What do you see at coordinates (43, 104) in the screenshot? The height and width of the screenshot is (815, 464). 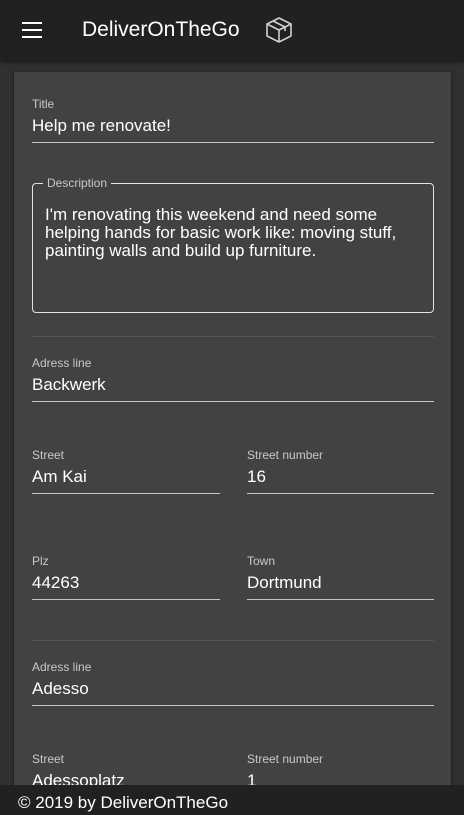 I see `title-label: Title` at bounding box center [43, 104].